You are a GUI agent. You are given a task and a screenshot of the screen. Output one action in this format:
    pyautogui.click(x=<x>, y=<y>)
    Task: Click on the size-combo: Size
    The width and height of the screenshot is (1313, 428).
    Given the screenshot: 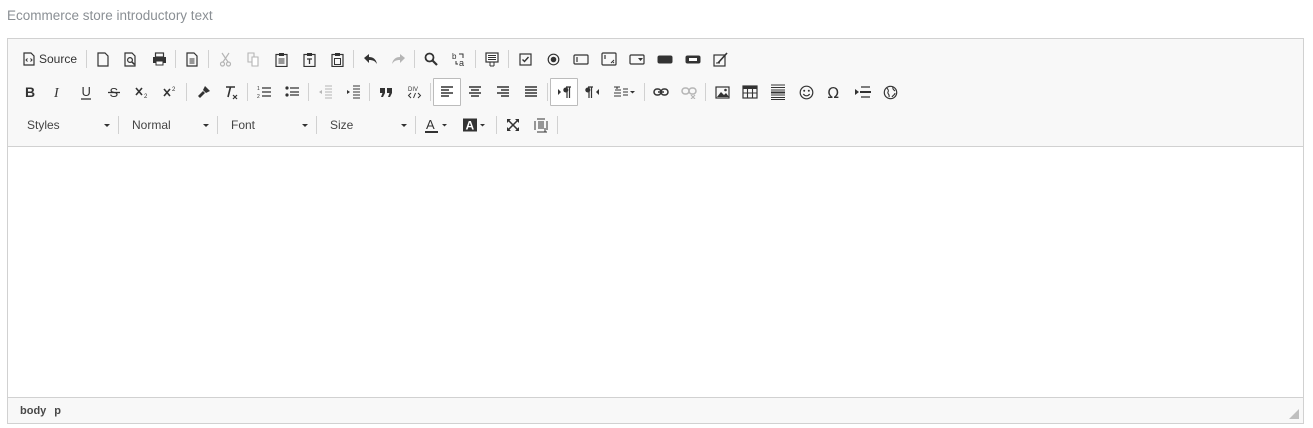 What is the action you would take?
    pyautogui.click(x=366, y=125)
    